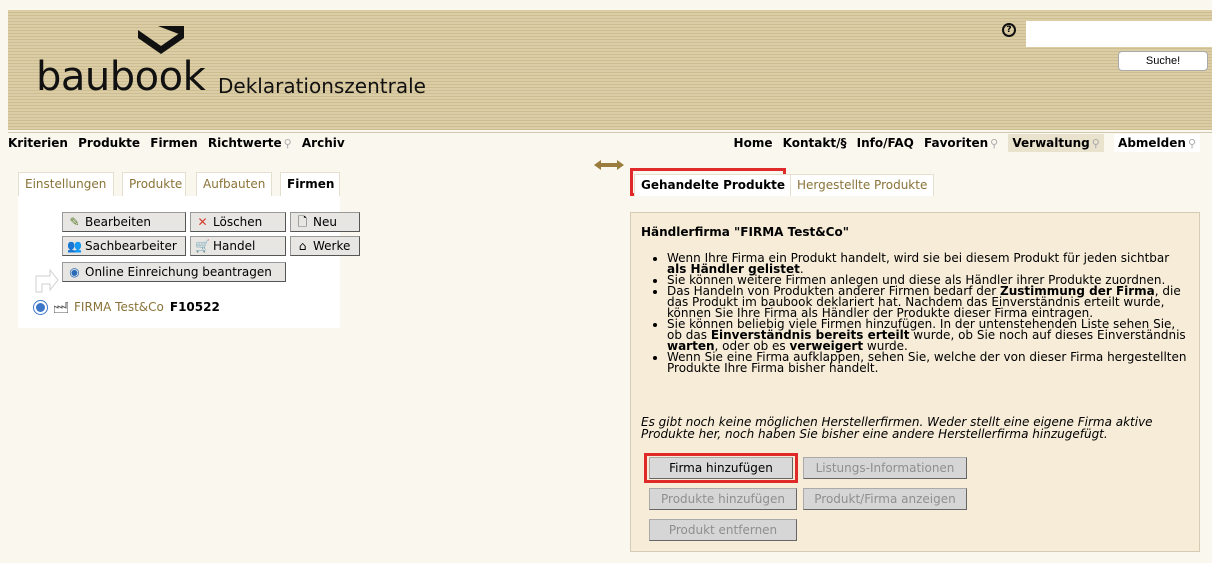  I want to click on resize-panel-arrow-icon, so click(609, 165).